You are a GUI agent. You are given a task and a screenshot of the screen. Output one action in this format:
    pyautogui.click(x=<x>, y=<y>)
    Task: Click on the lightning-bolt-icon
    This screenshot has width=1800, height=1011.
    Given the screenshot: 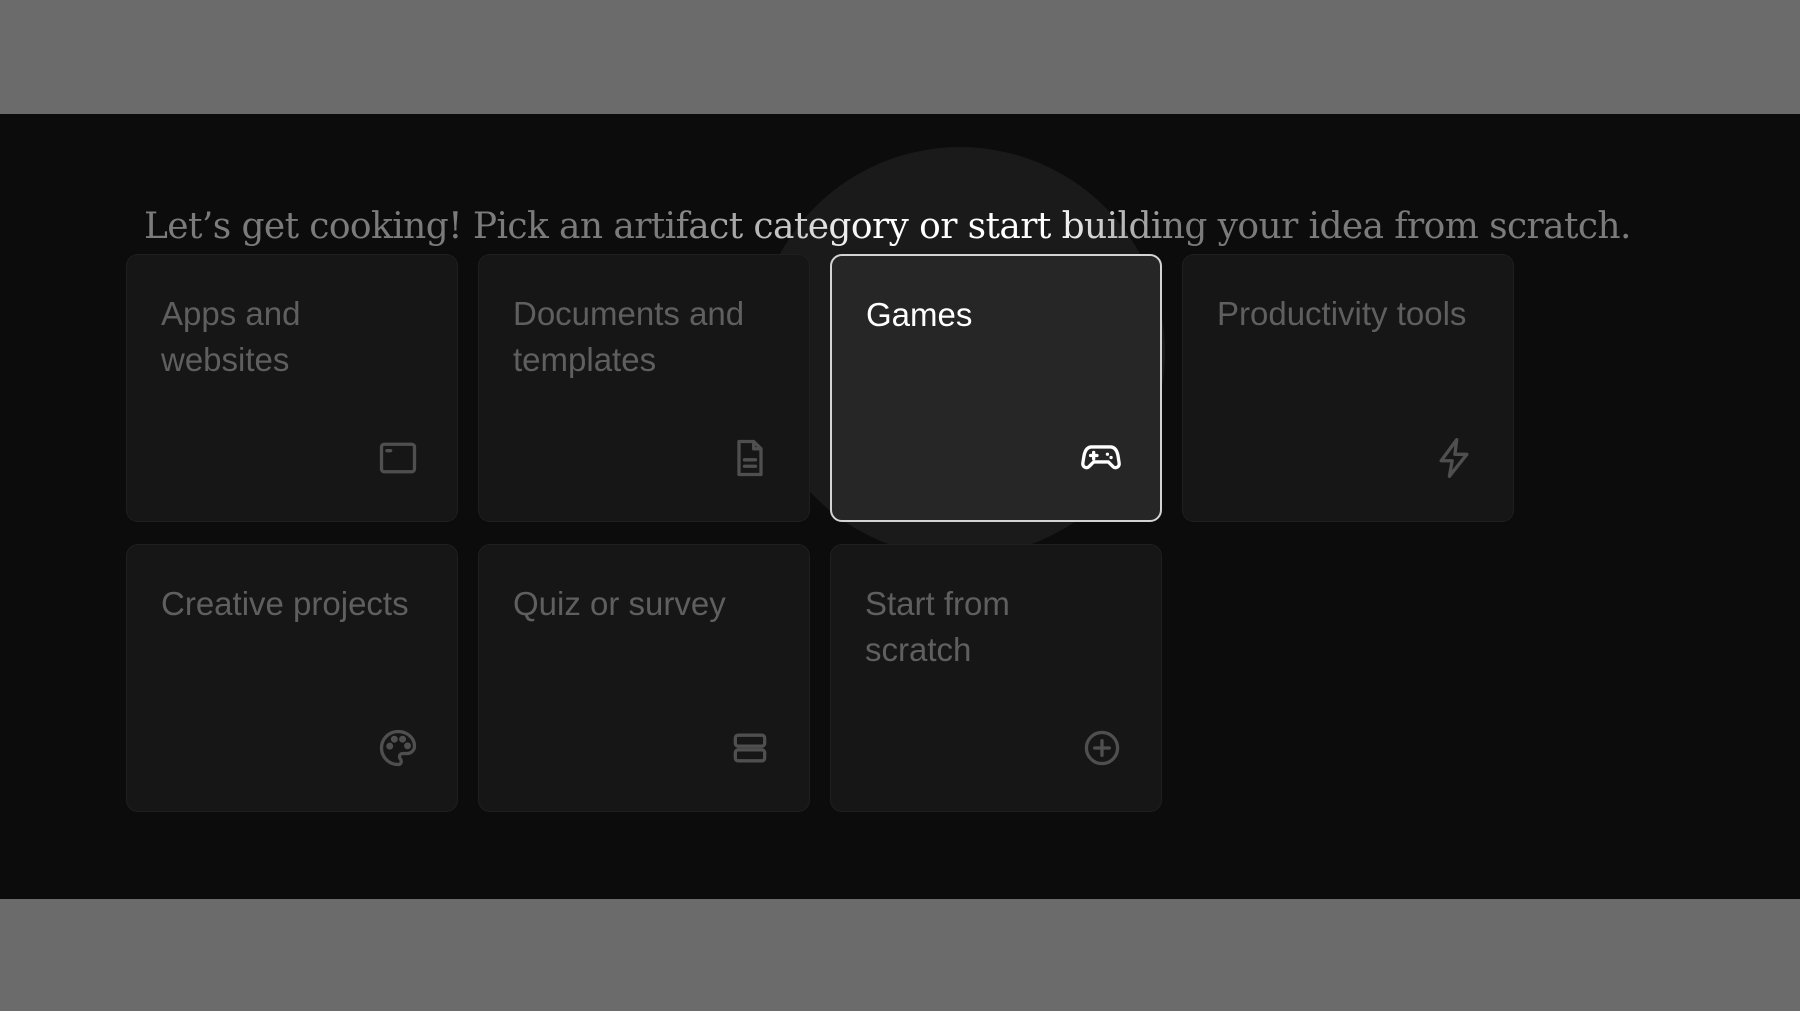 What is the action you would take?
    pyautogui.click(x=1454, y=458)
    